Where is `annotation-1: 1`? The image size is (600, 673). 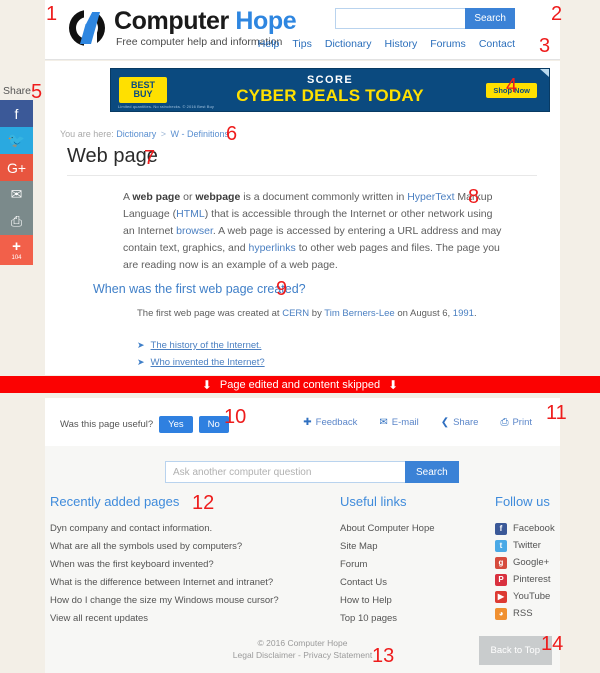
annotation-1: 1 is located at coordinates (52, 14).